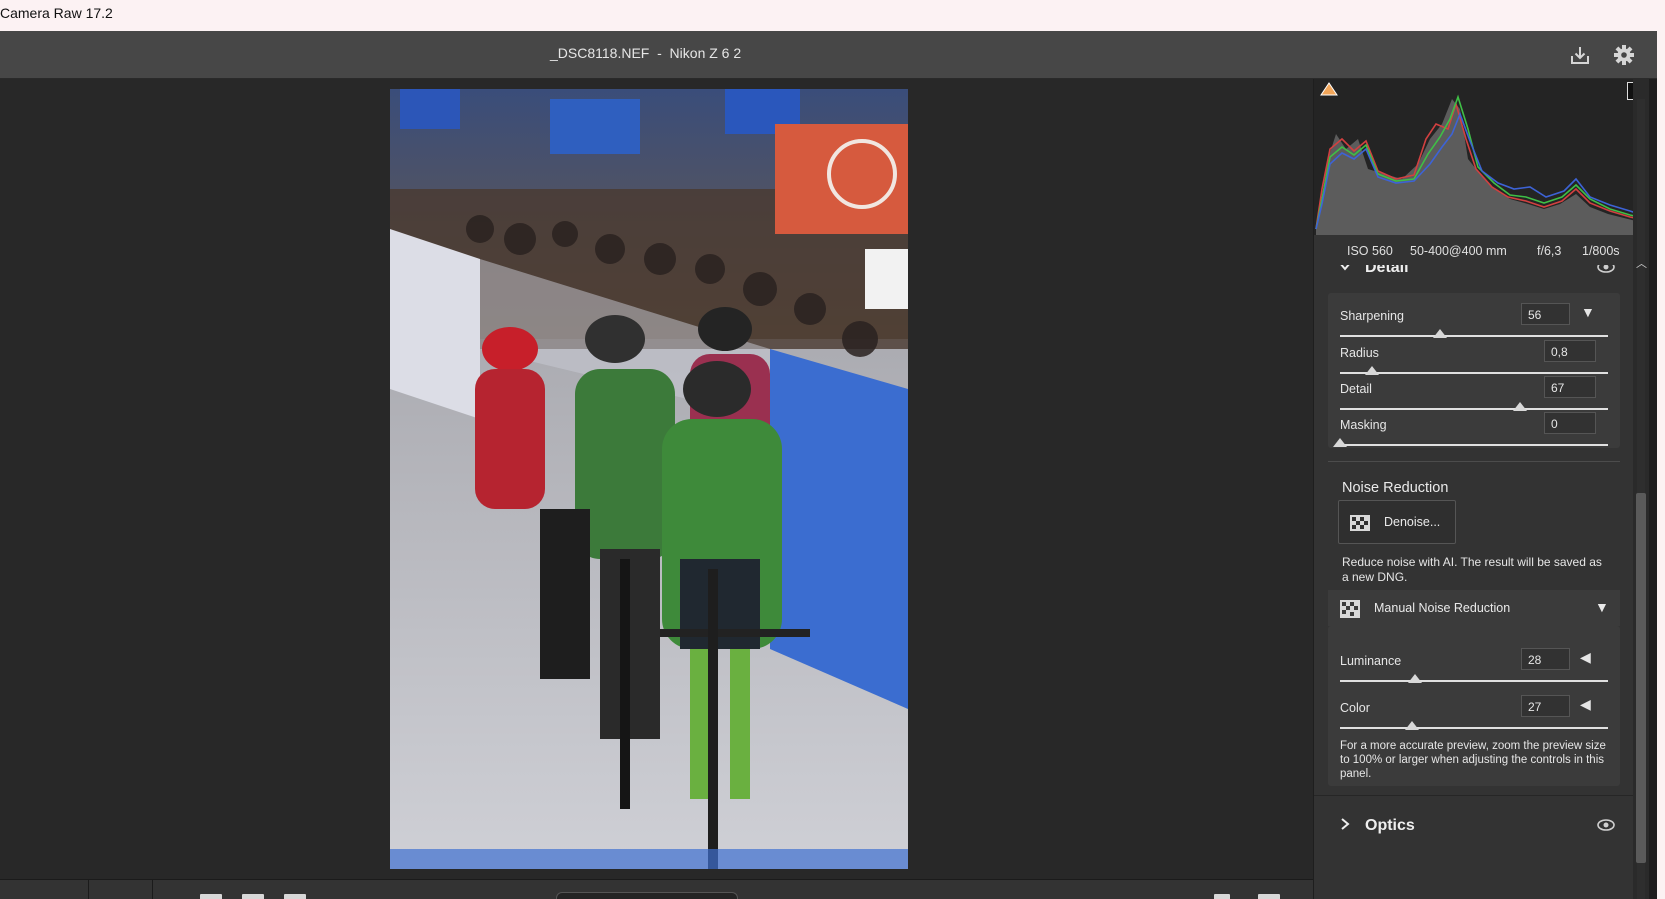 The image size is (1665, 899). I want to click on compare-view-icon, so click(1269, 896).